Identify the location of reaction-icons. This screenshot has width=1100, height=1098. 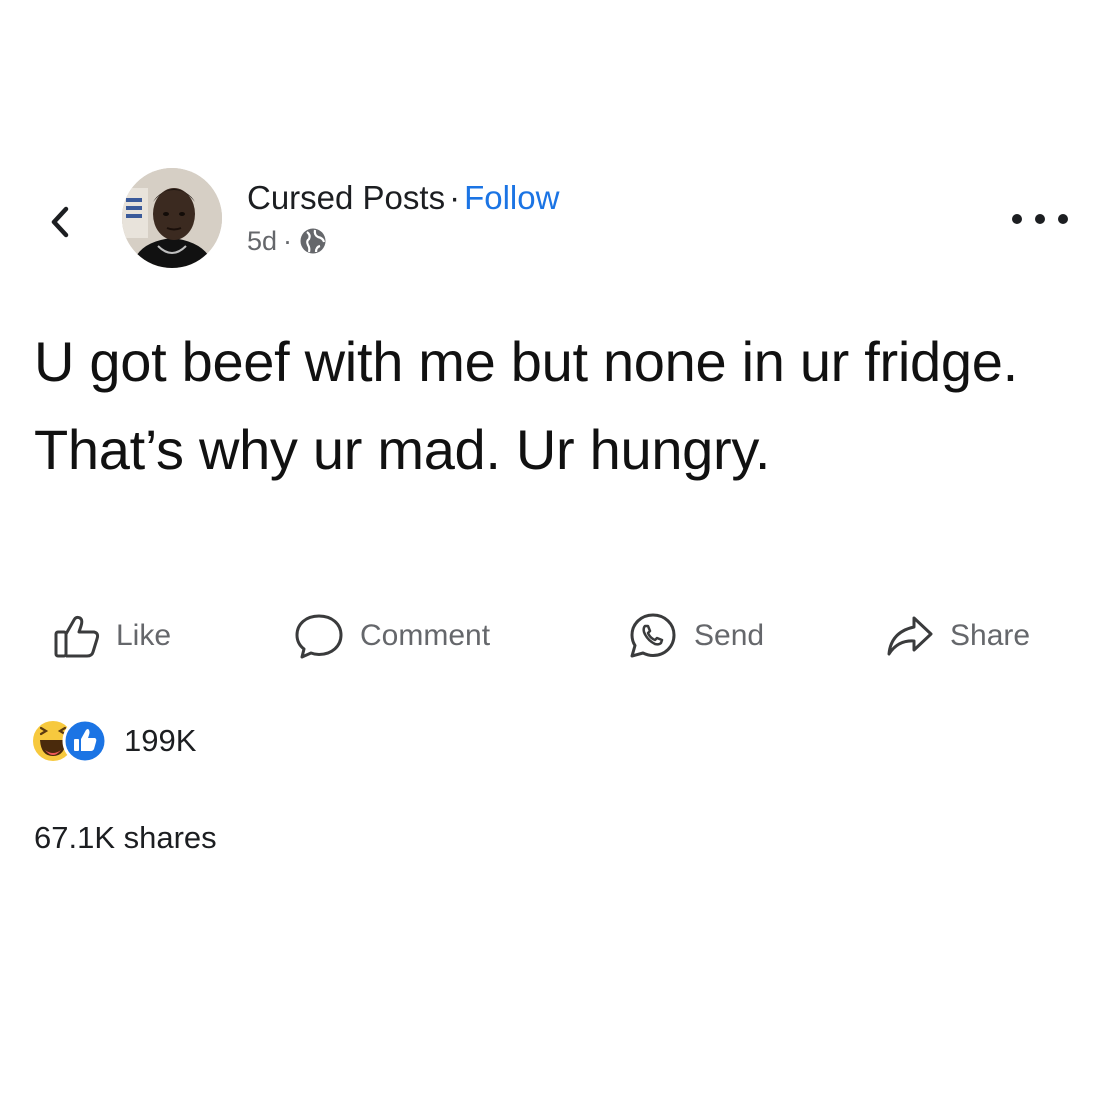
(70, 741).